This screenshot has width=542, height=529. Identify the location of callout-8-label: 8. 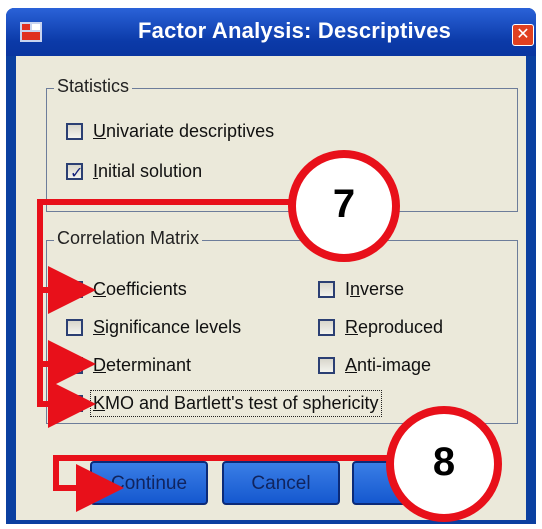
(444, 462).